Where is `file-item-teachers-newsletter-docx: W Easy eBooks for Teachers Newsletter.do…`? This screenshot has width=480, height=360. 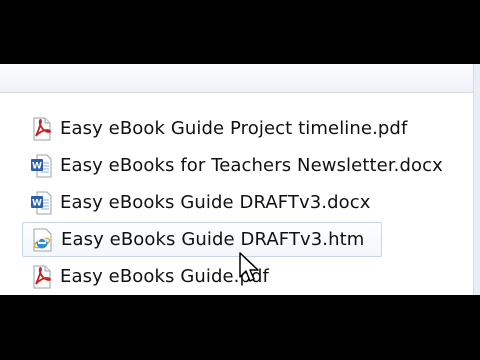
file-item-teachers-newsletter-docx: W Easy eBooks for Teachers Newsletter.do… is located at coordinates (237, 165).